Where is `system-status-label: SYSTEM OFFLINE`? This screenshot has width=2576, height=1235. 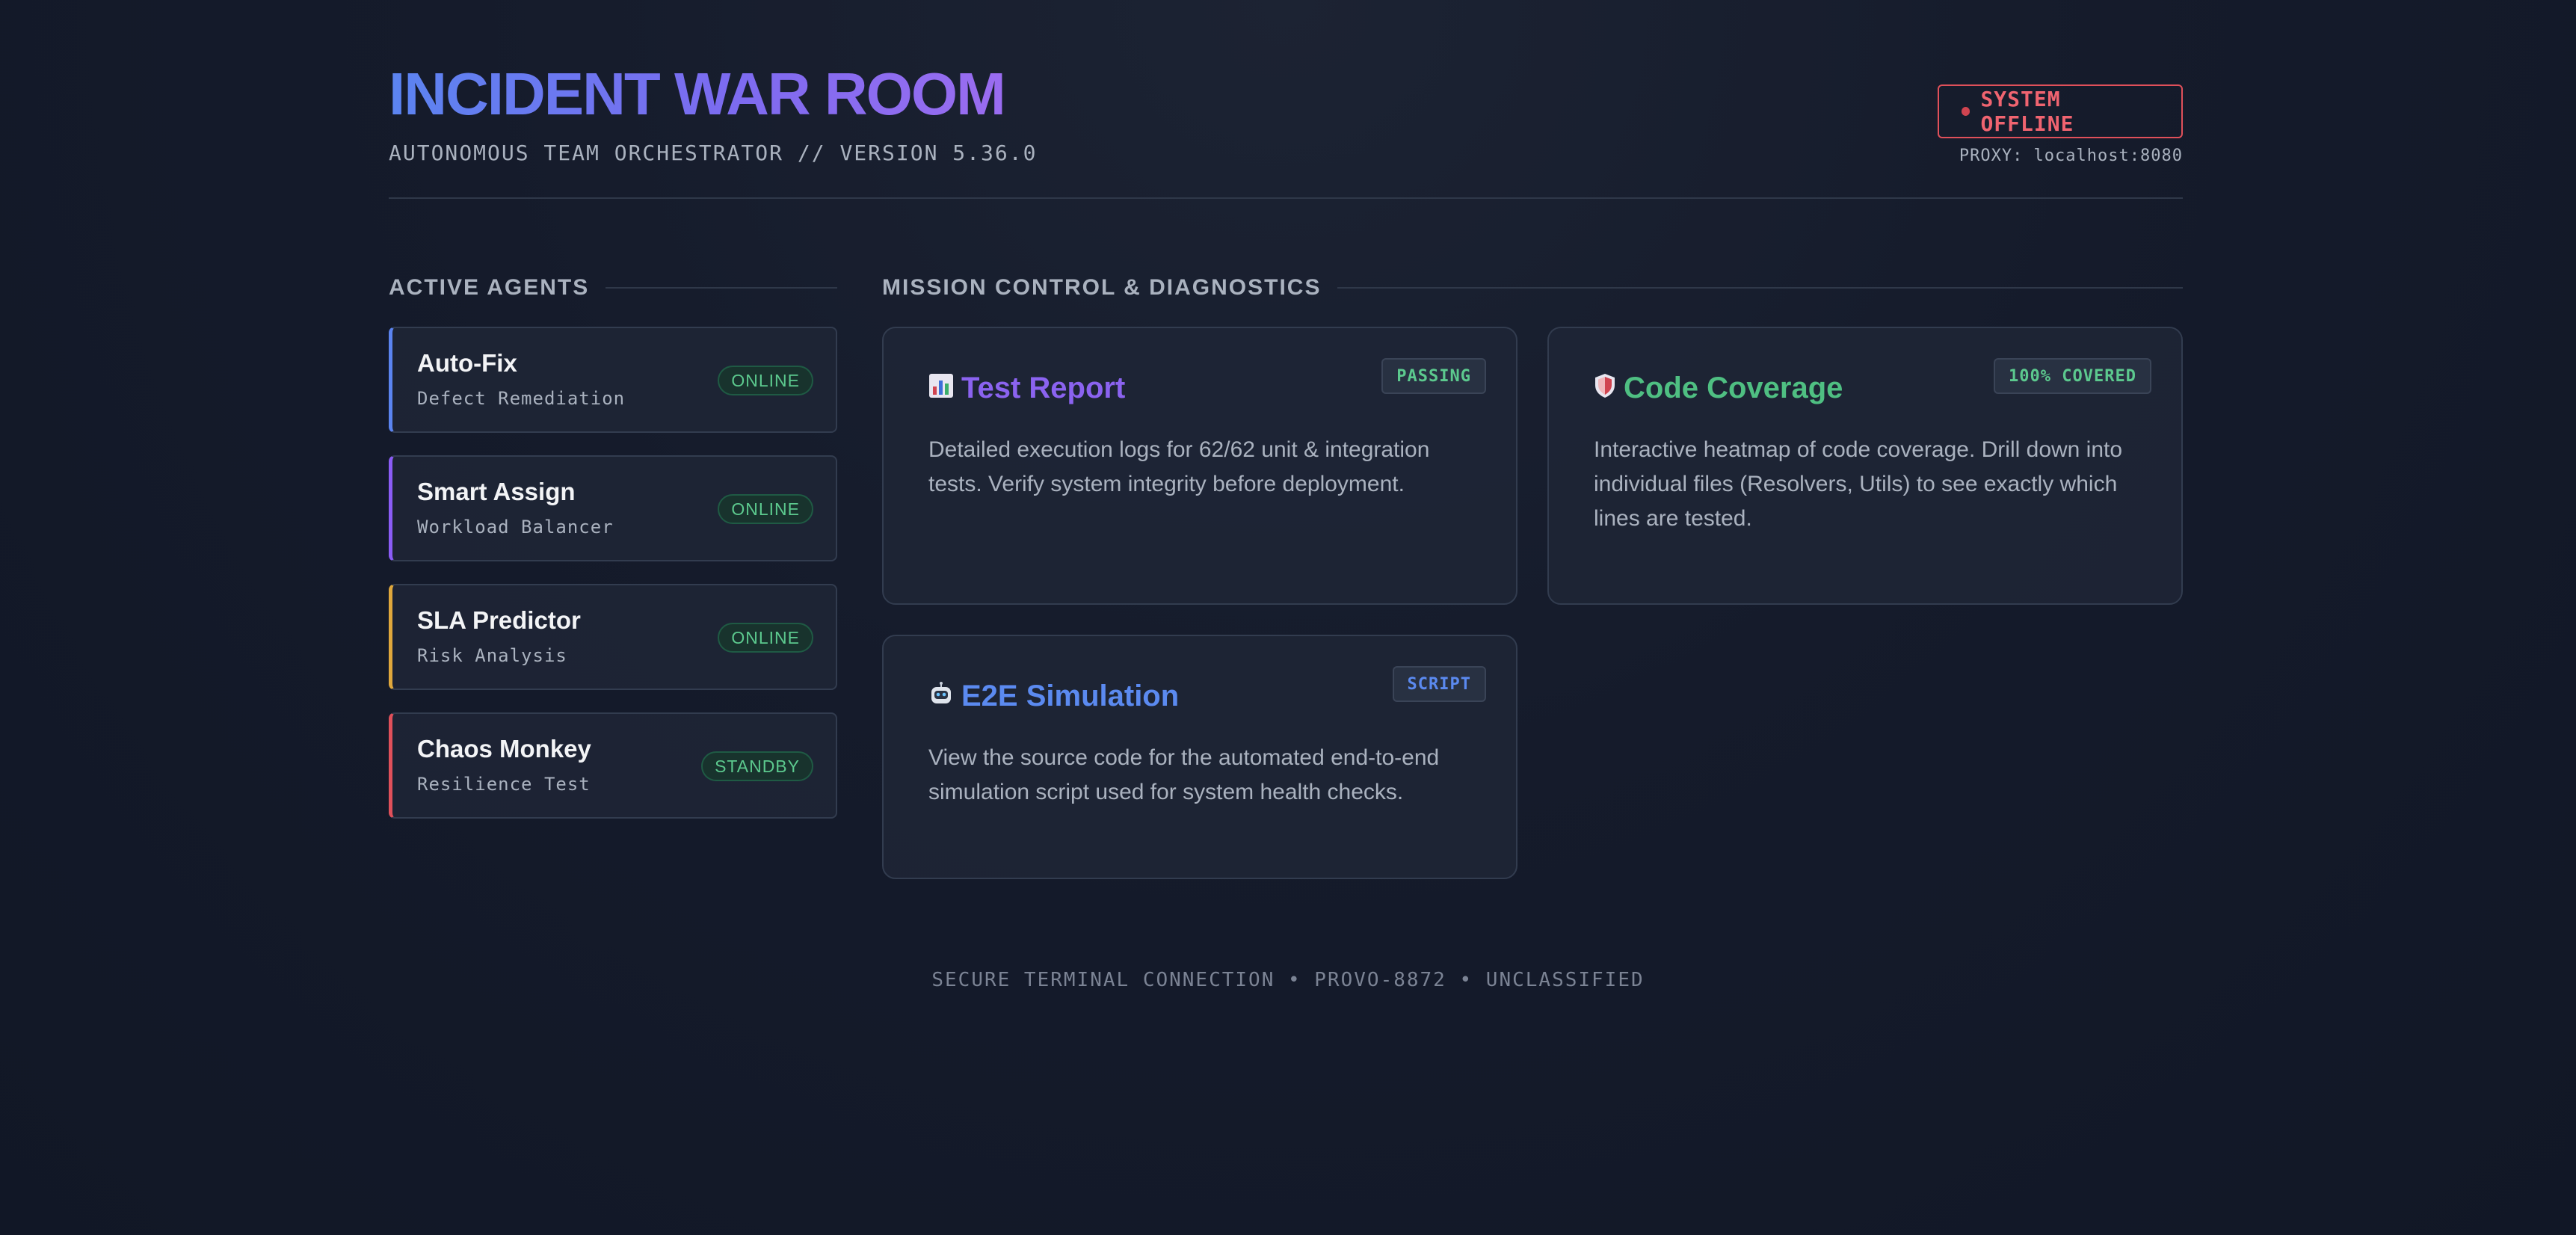
system-status-label: SYSTEM OFFLINE is located at coordinates (2027, 111).